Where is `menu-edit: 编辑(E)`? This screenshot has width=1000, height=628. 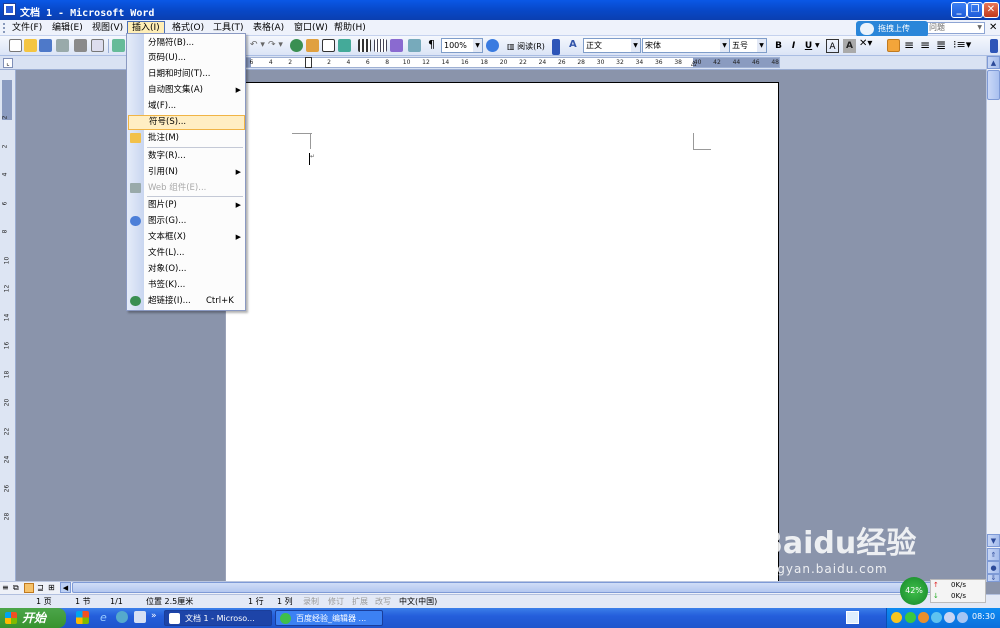 menu-edit: 编辑(E) is located at coordinates (67, 28).